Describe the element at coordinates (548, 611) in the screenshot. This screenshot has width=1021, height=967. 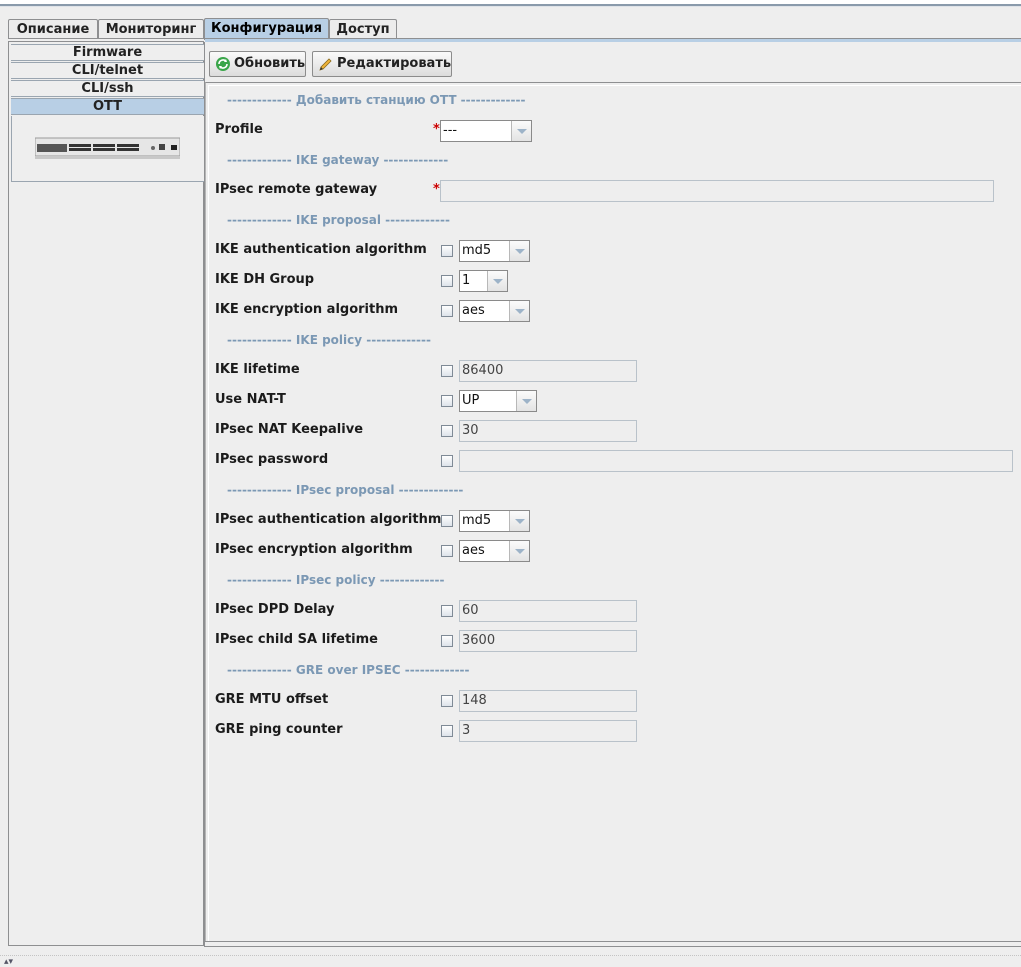
I see `ipsec-dpd-delay-input: 60` at that location.